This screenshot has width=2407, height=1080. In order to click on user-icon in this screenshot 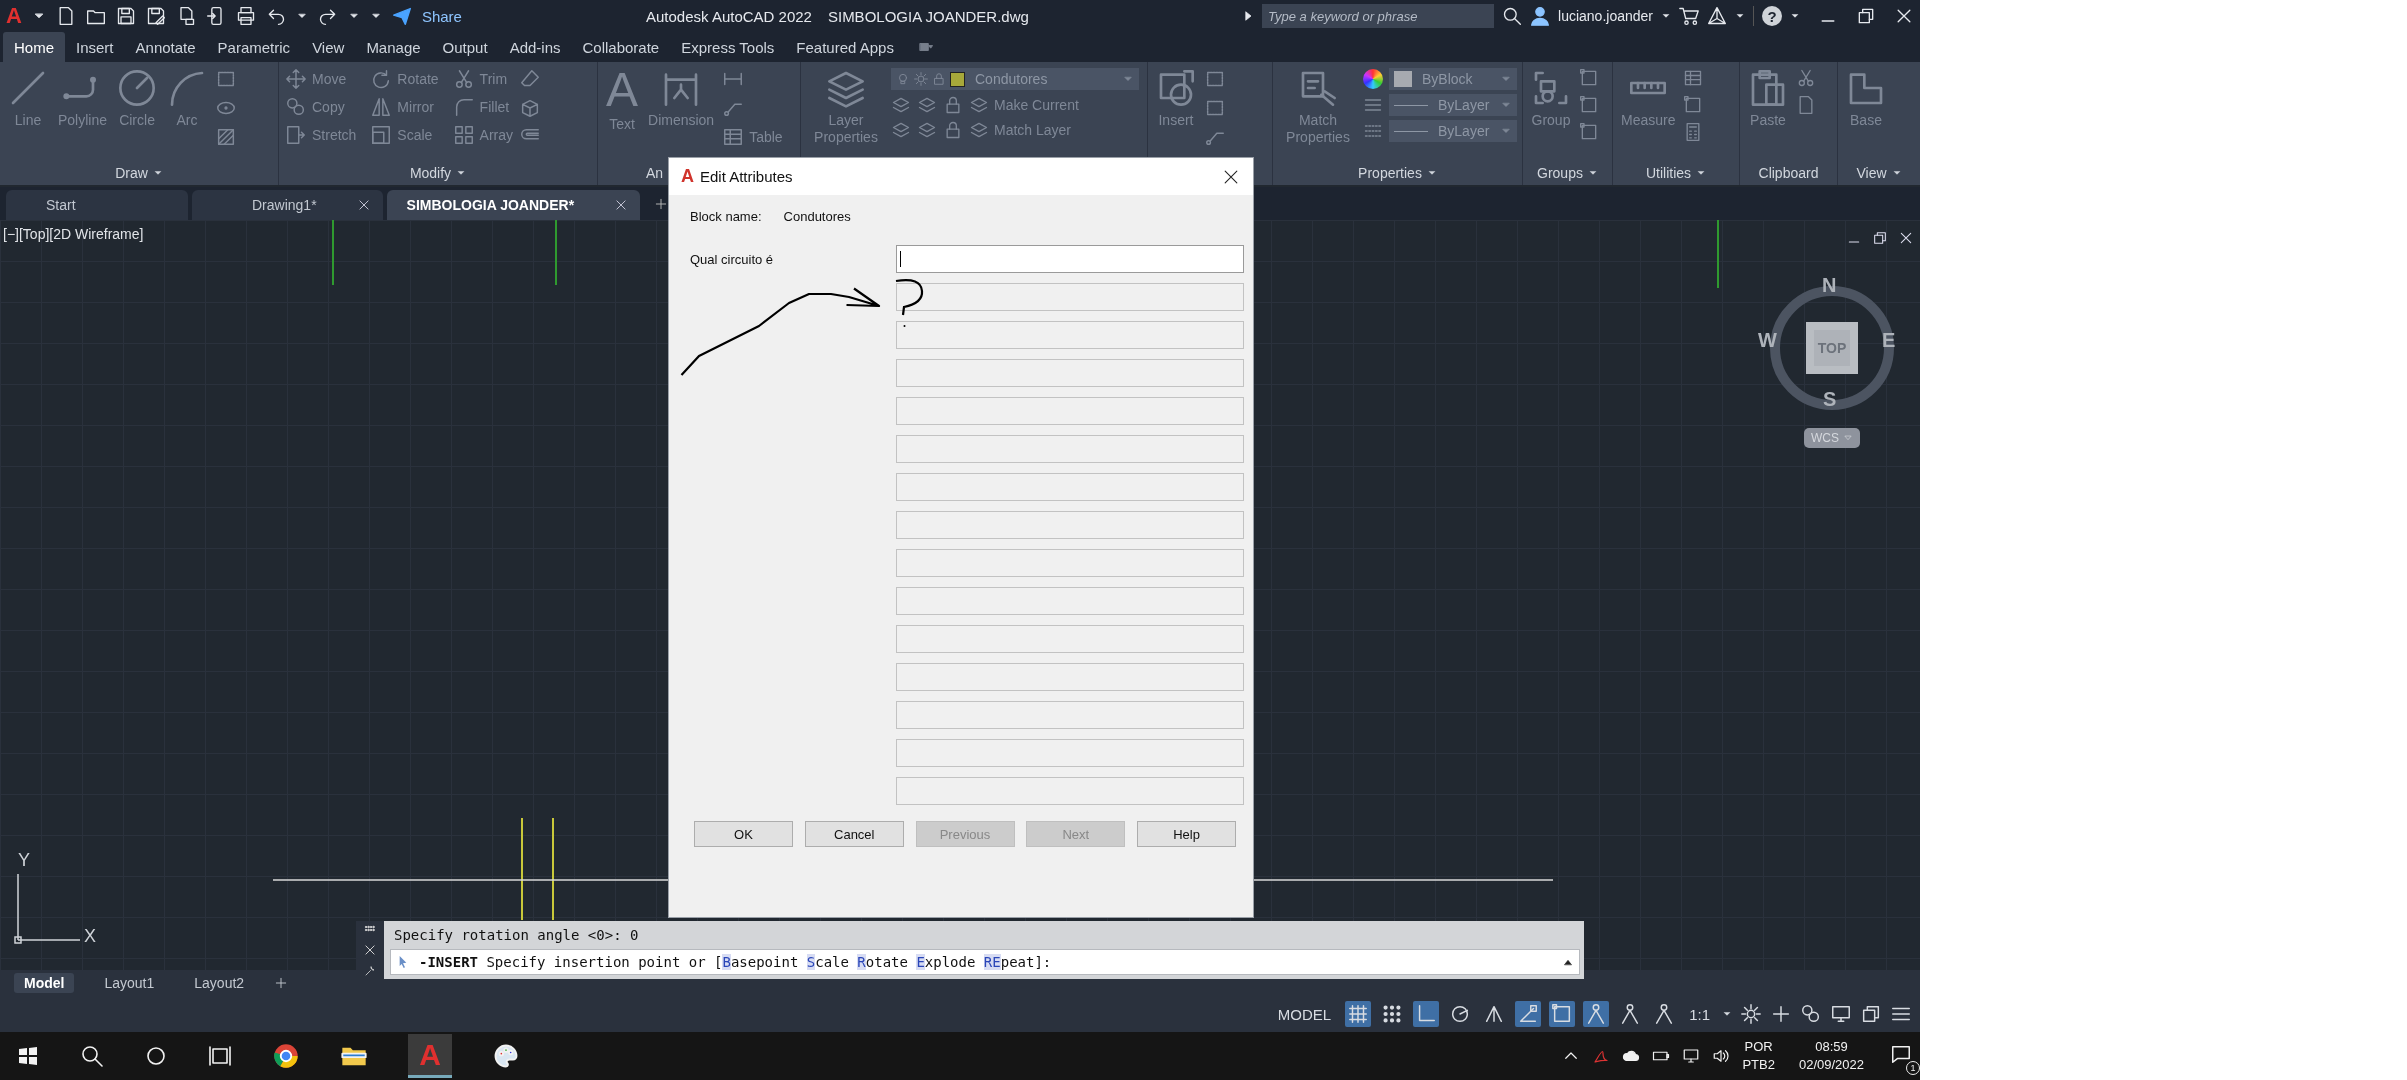, I will do `click(1540, 16)`.